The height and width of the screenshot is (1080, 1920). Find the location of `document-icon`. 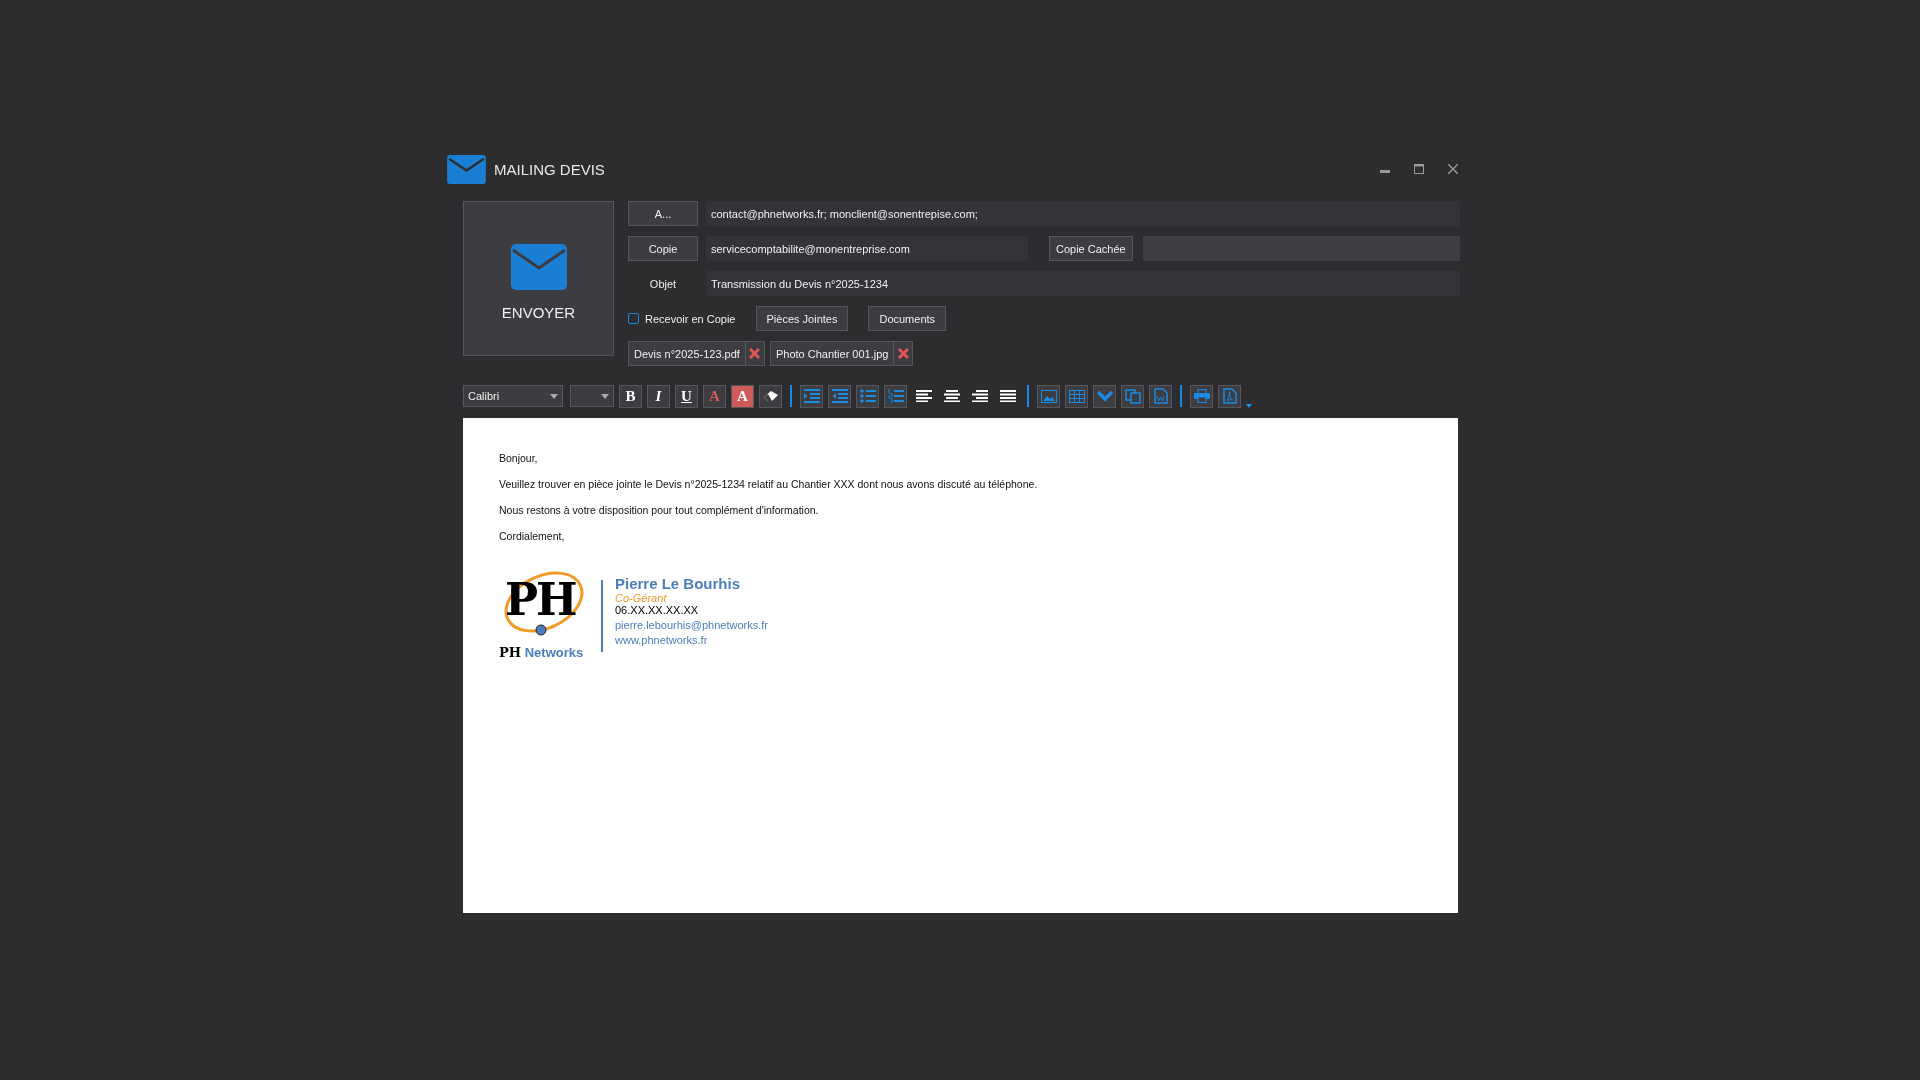

document-icon is located at coordinates (1160, 396).